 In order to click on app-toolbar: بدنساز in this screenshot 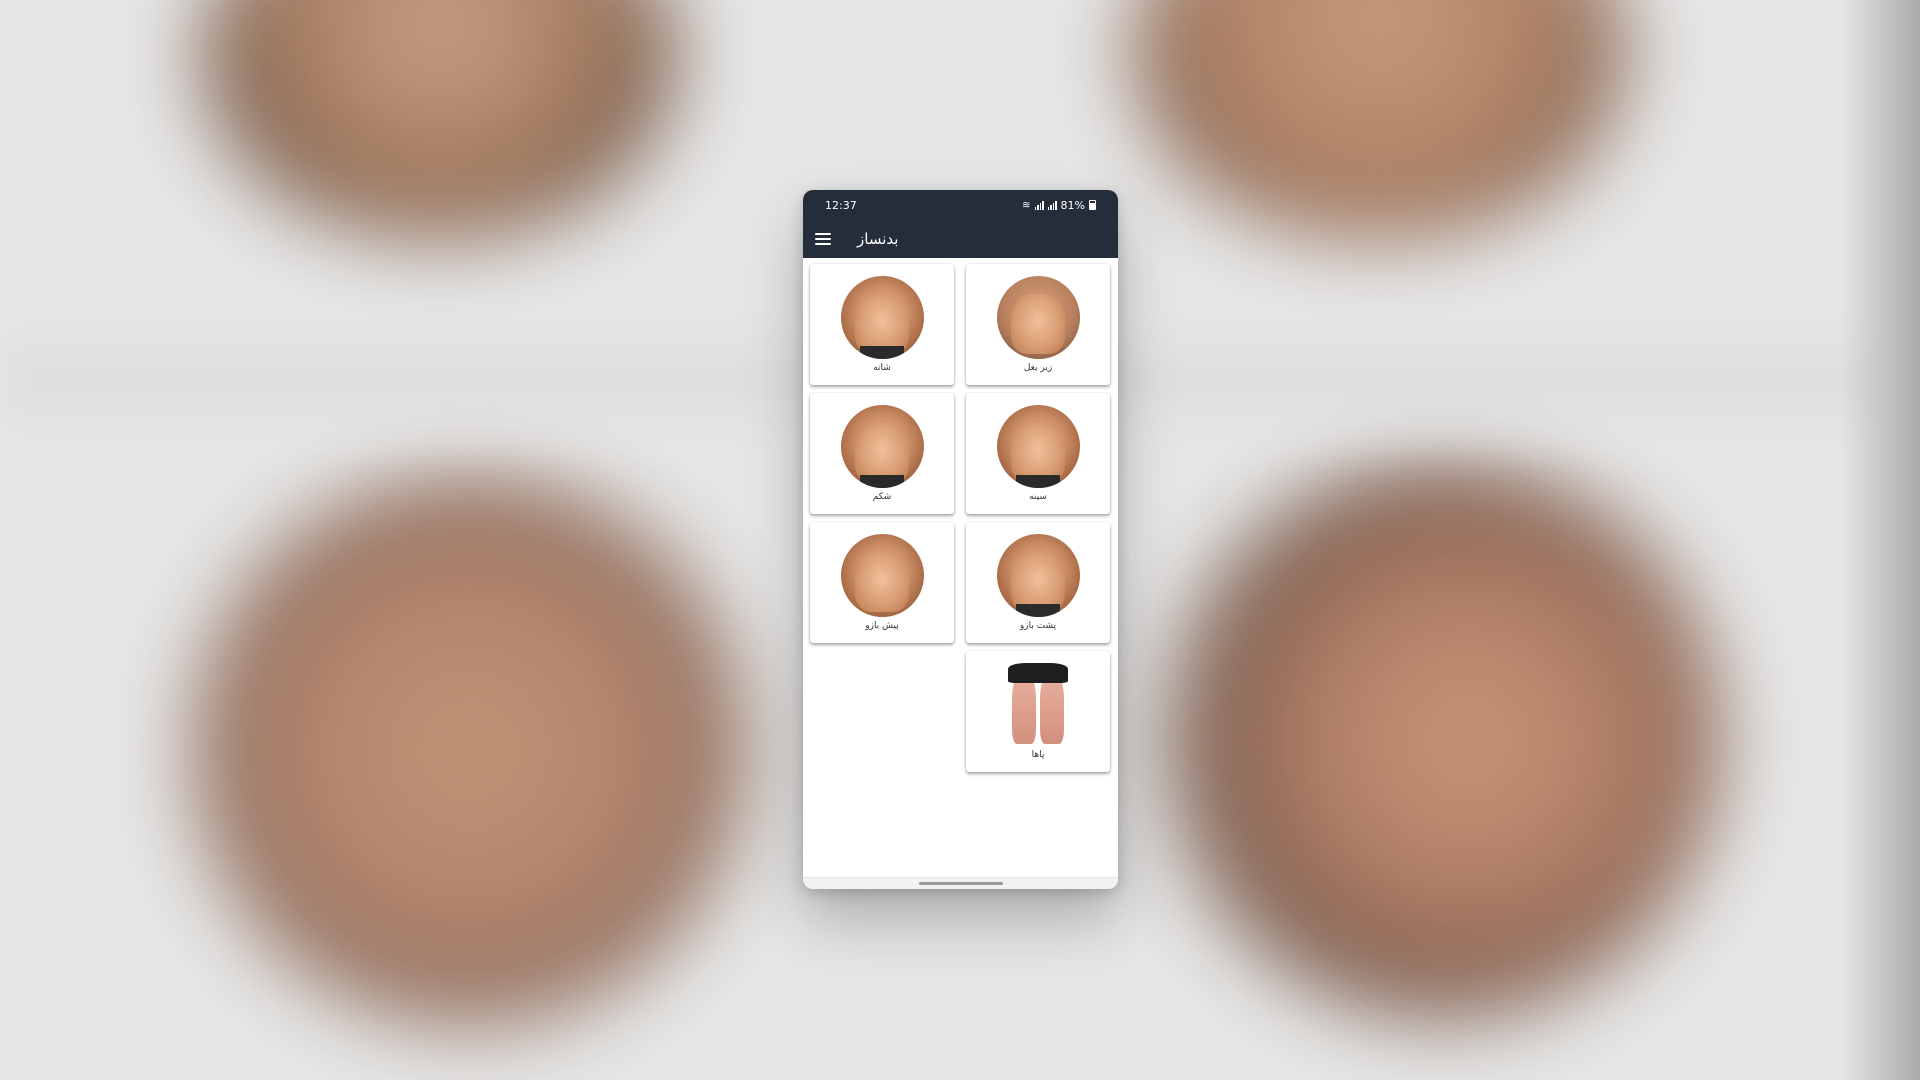, I will do `click(960, 239)`.